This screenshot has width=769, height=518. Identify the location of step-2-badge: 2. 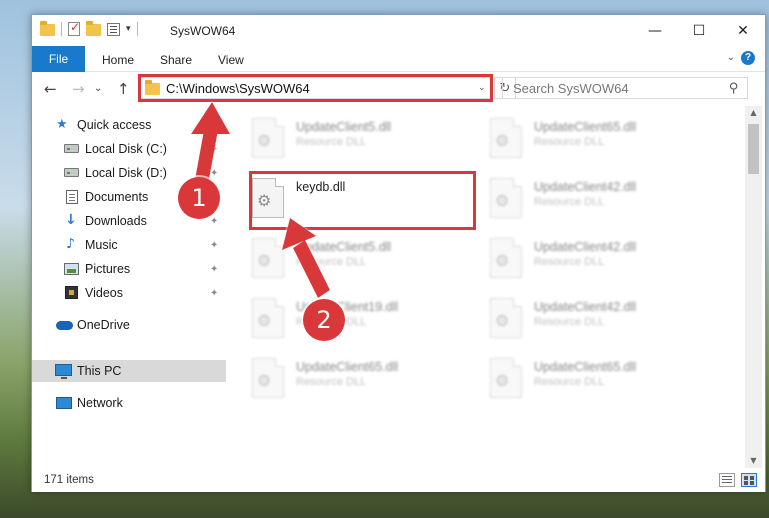
(324, 320).